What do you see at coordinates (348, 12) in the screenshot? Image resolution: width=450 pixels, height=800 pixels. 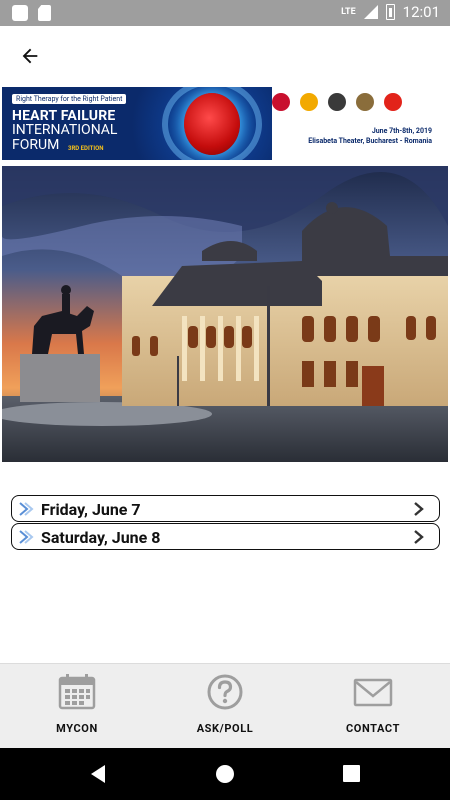 I see `network-type: LTE` at bounding box center [348, 12].